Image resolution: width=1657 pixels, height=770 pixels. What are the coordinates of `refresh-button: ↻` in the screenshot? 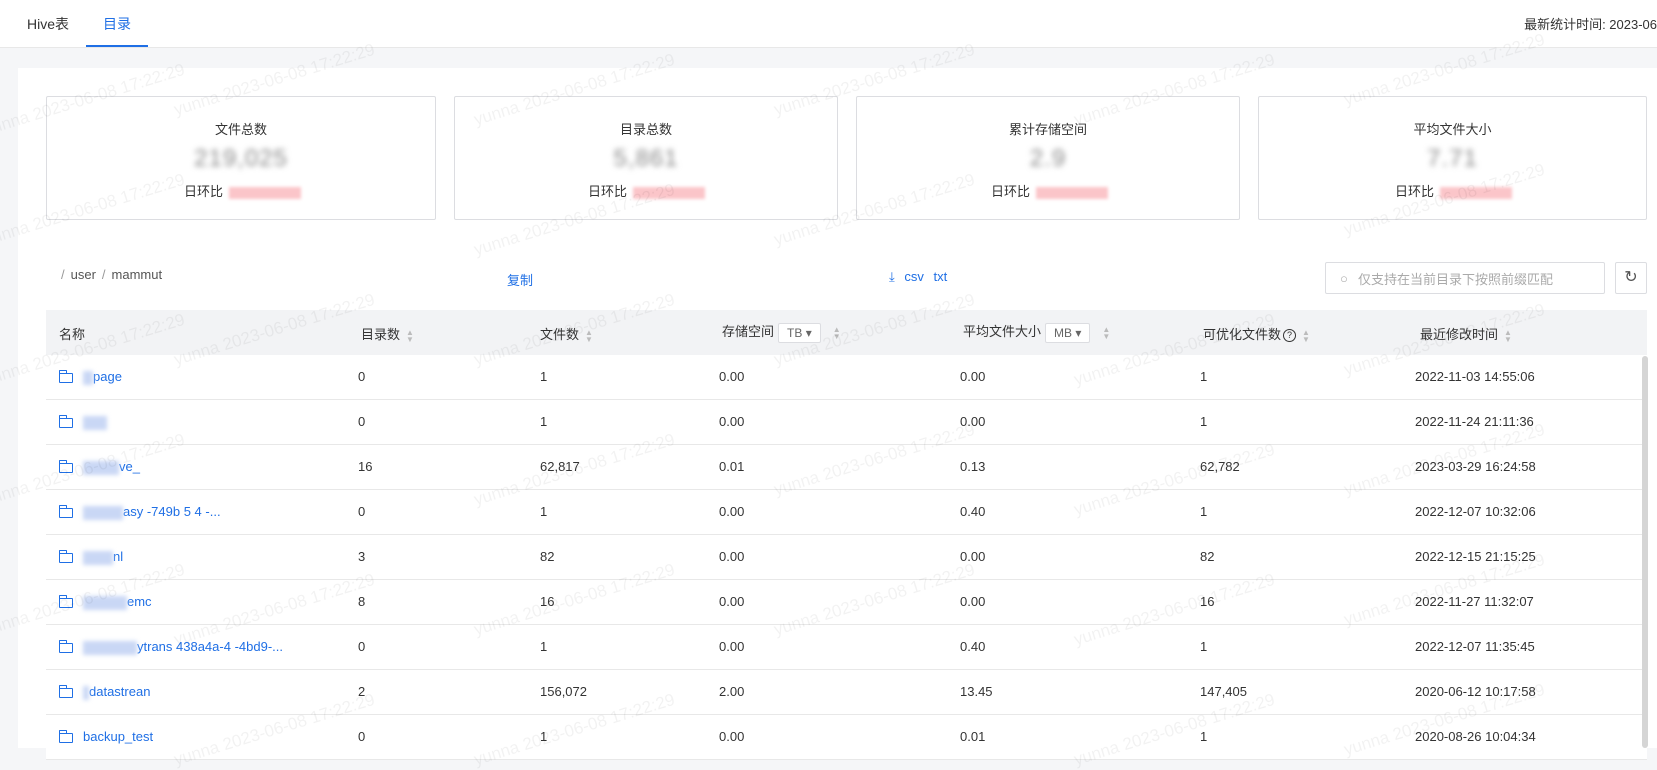 It's located at (1631, 278).